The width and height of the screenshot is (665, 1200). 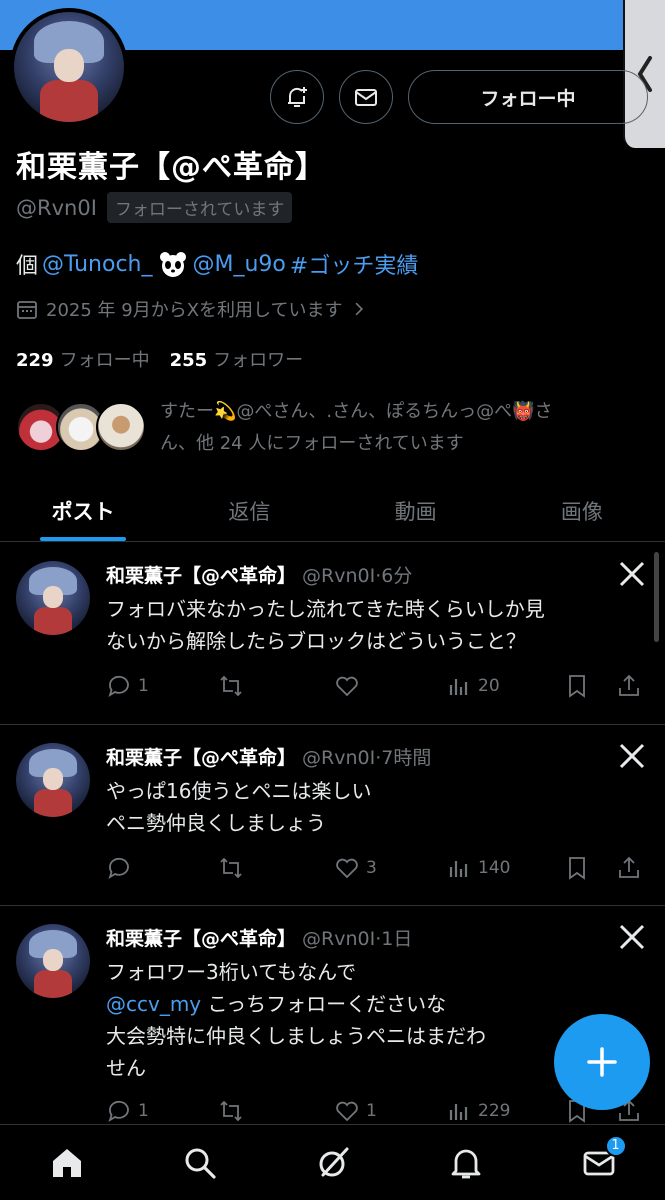 What do you see at coordinates (83, 510) in the screenshot?
I see `tab-posts: ポスト` at bounding box center [83, 510].